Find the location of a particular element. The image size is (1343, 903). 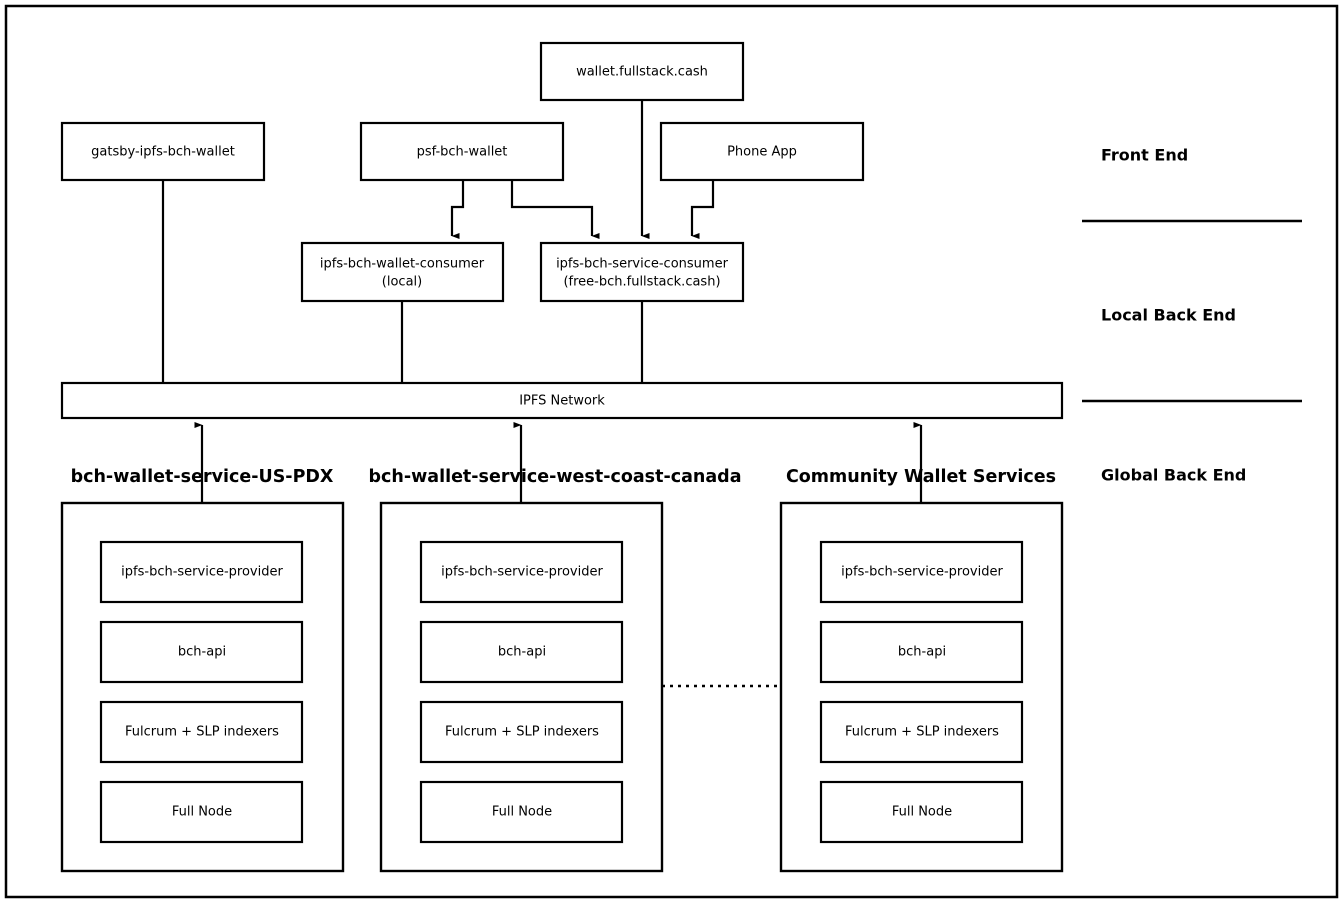

node-ipfs-bch-wallet-consumer-label-line2: (local) is located at coordinates (402, 282).